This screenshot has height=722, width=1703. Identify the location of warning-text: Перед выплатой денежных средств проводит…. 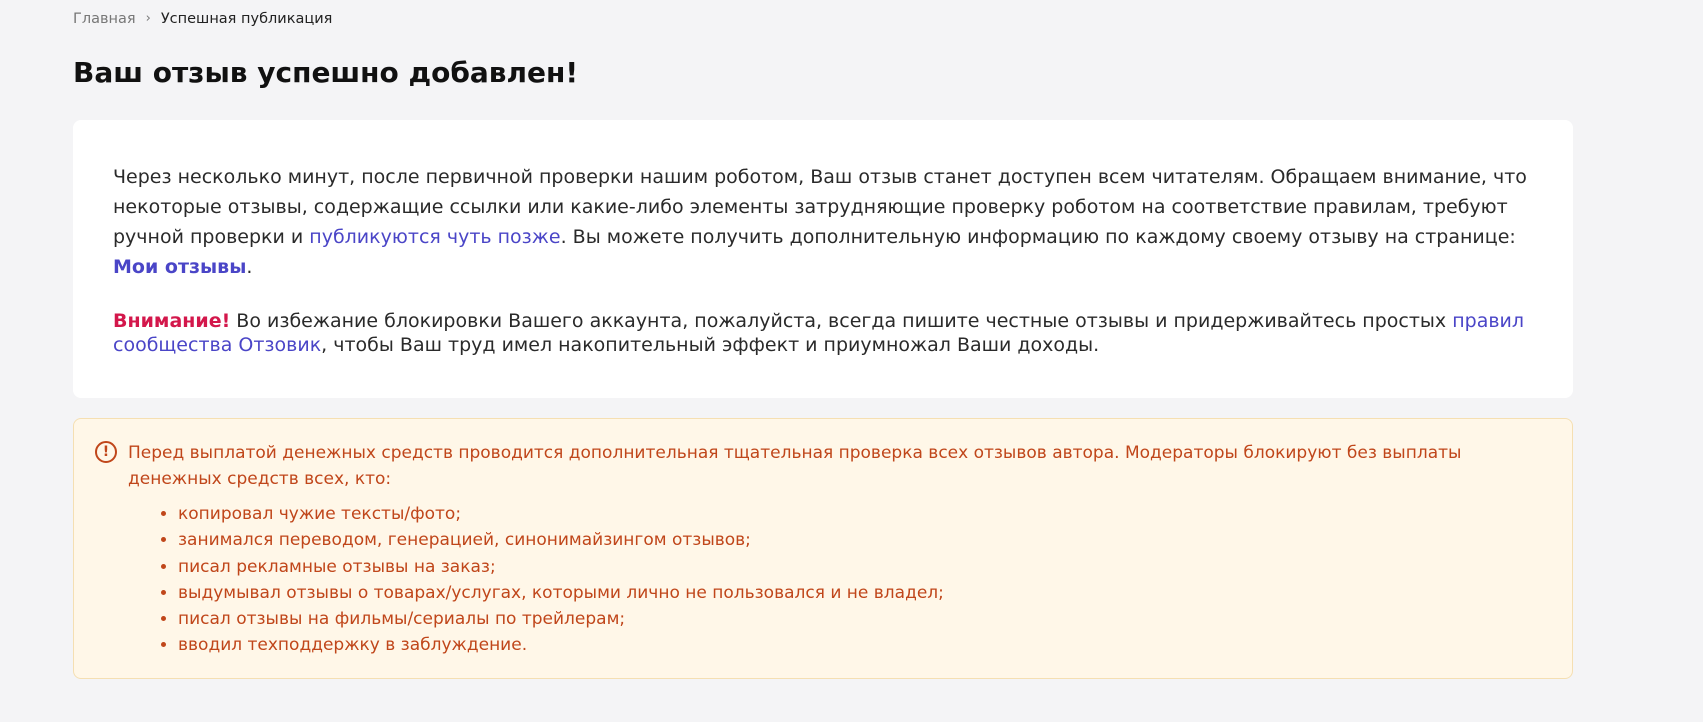
(795, 466).